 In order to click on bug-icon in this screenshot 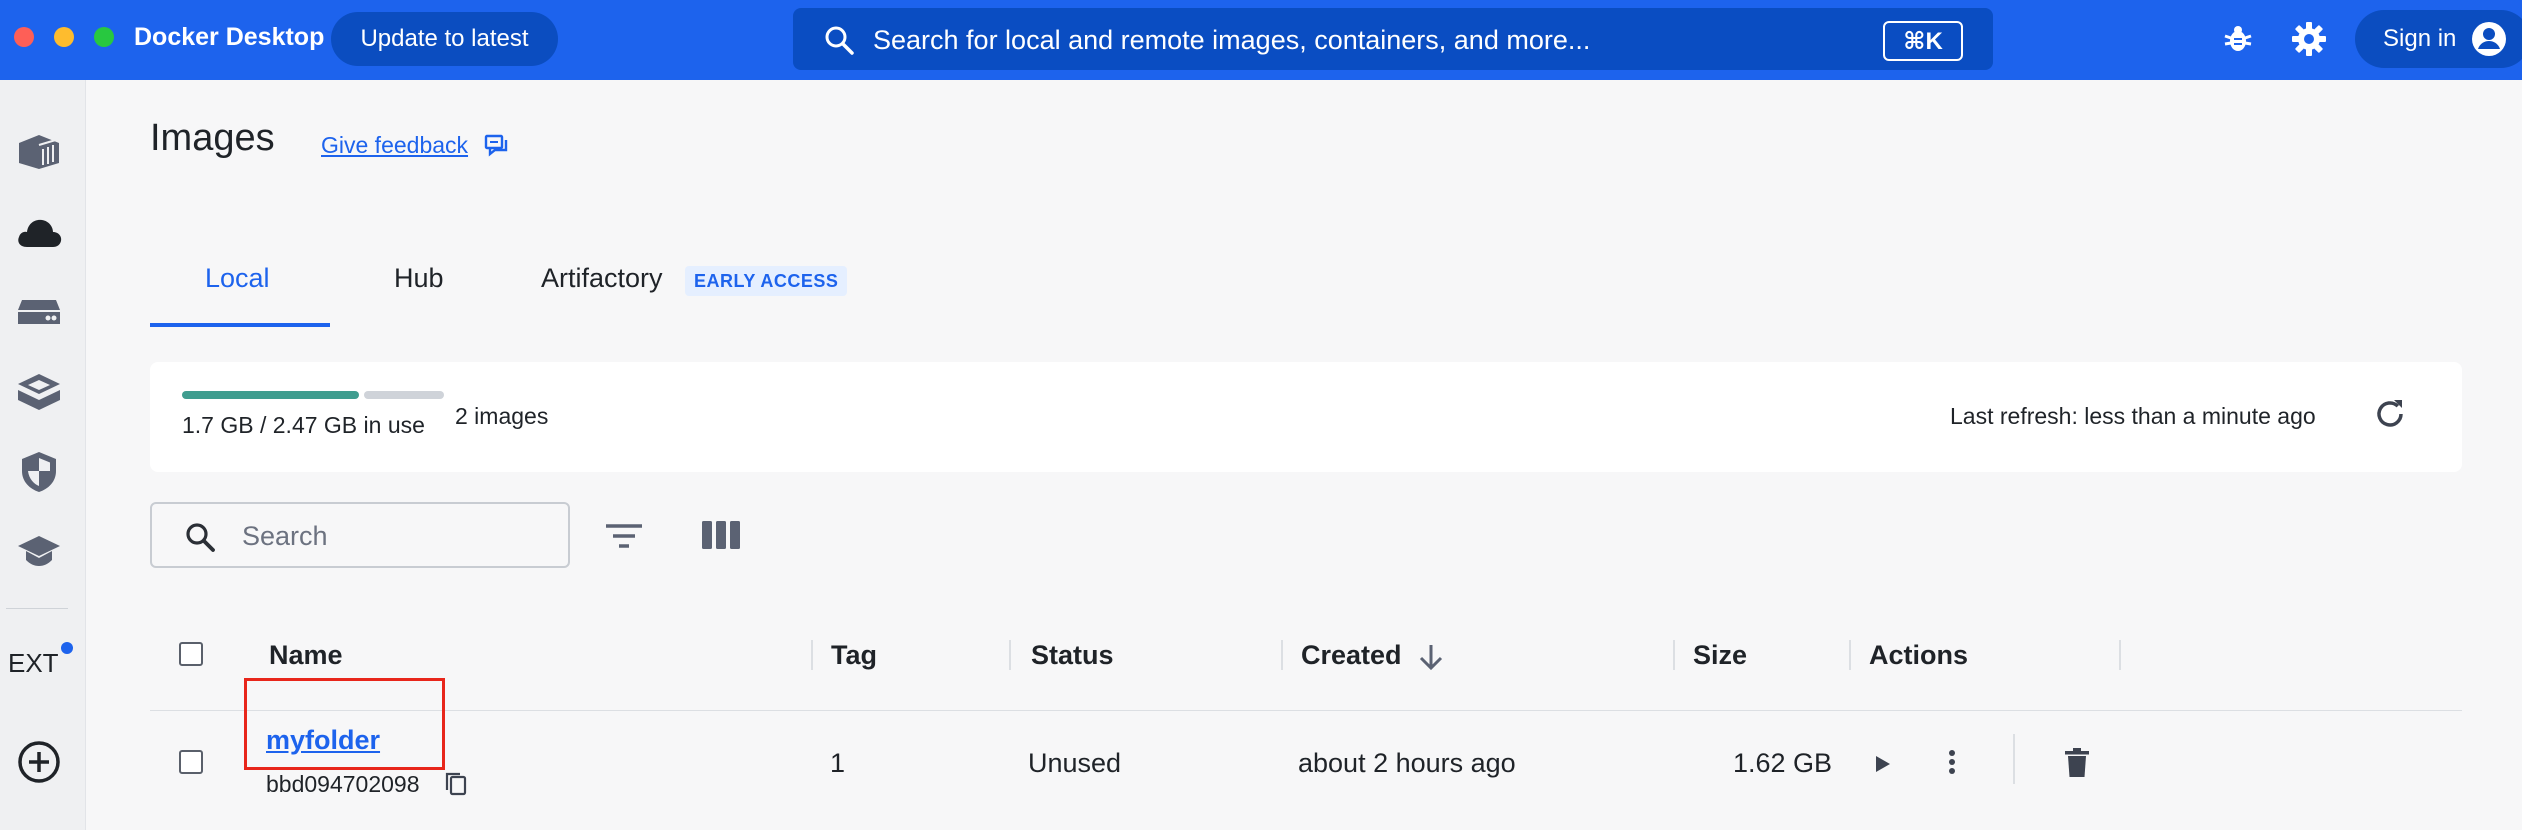, I will do `click(2238, 41)`.